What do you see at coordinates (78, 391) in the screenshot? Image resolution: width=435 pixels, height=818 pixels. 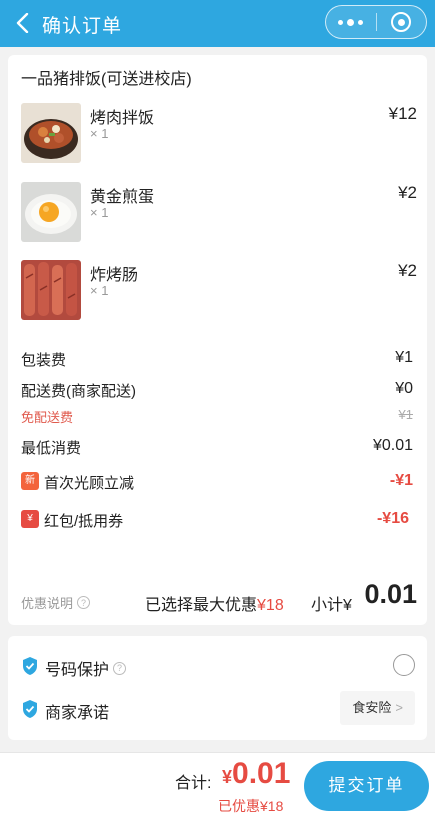 I see `delivery-fee-label: 配送费(商家配送)` at bounding box center [78, 391].